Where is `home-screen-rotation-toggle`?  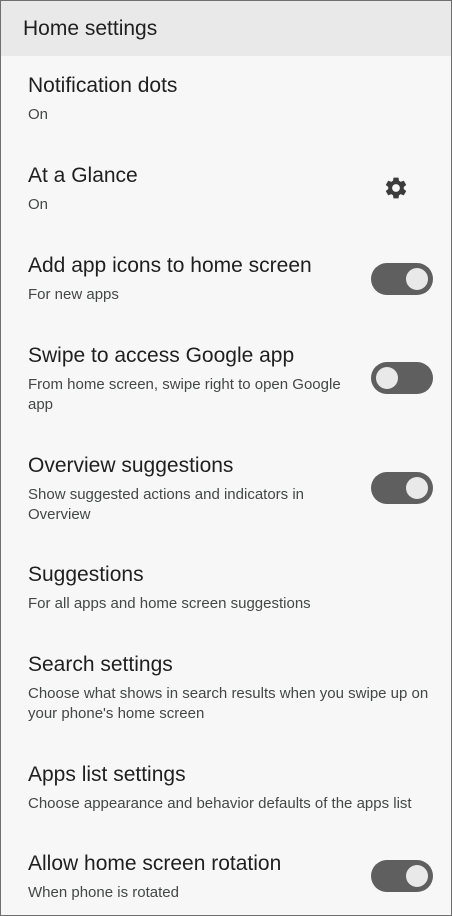 home-screen-rotation-toggle is located at coordinates (402, 876).